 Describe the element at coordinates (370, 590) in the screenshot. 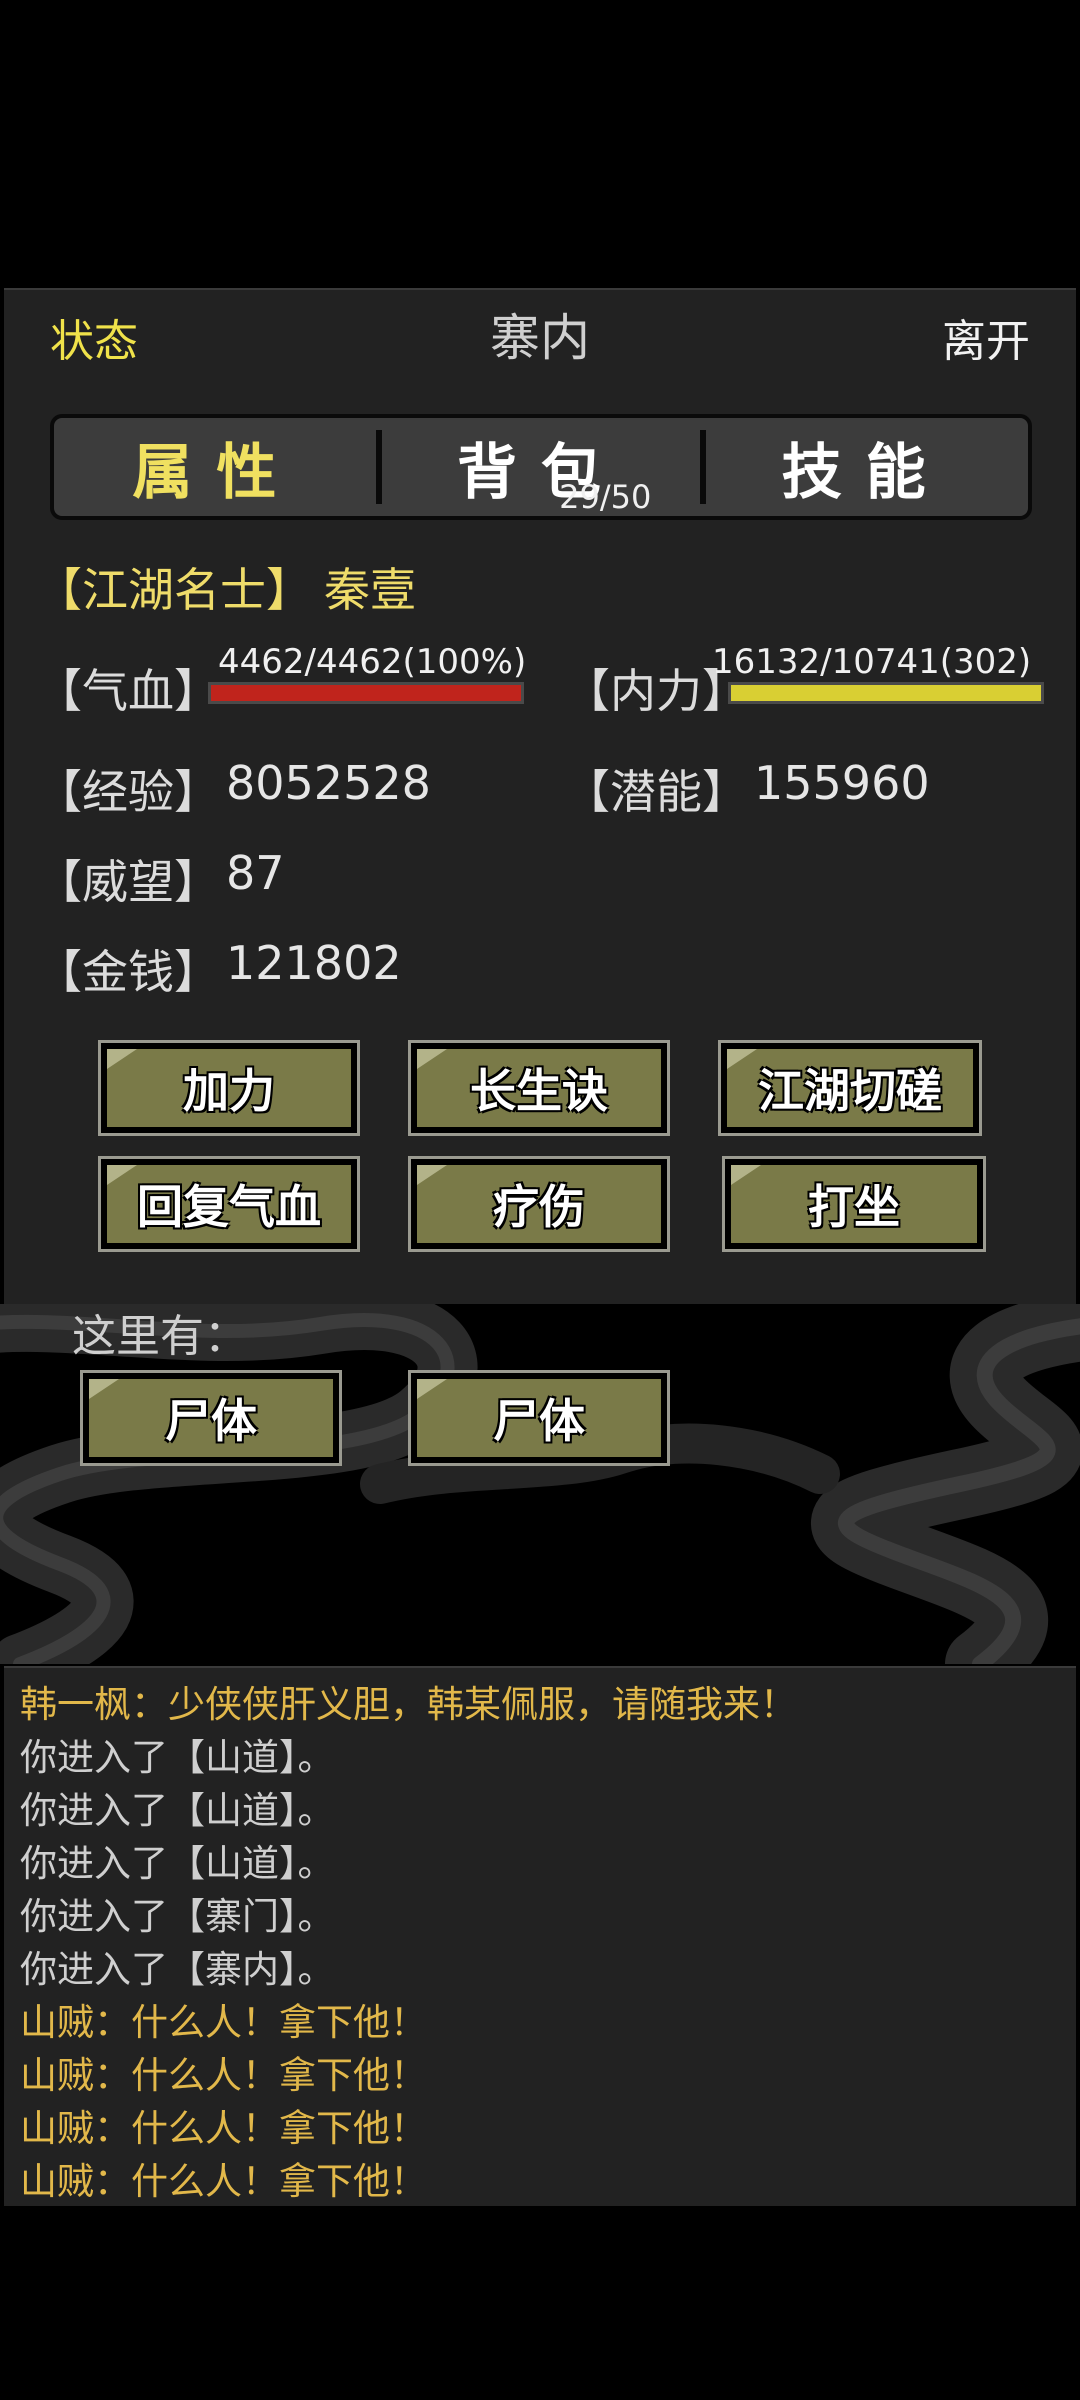

I see `character-name: 秦壹` at that location.